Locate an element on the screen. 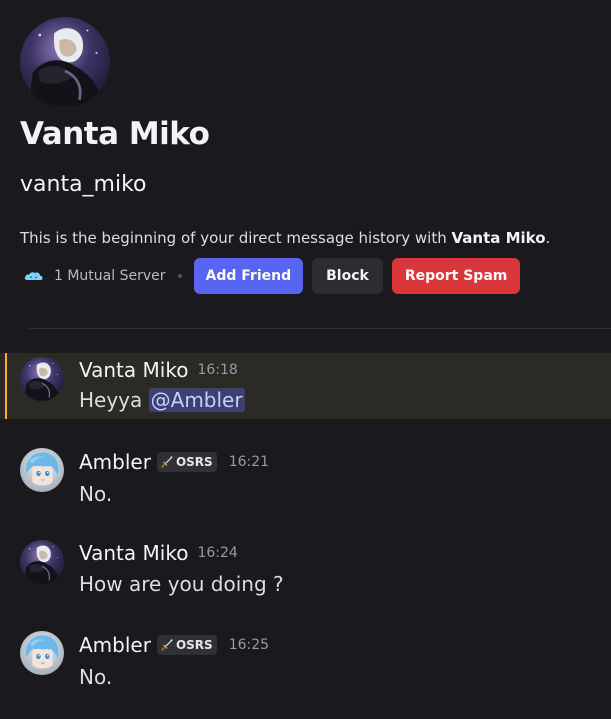 The image size is (611, 719). block-button: Block is located at coordinates (347, 276).